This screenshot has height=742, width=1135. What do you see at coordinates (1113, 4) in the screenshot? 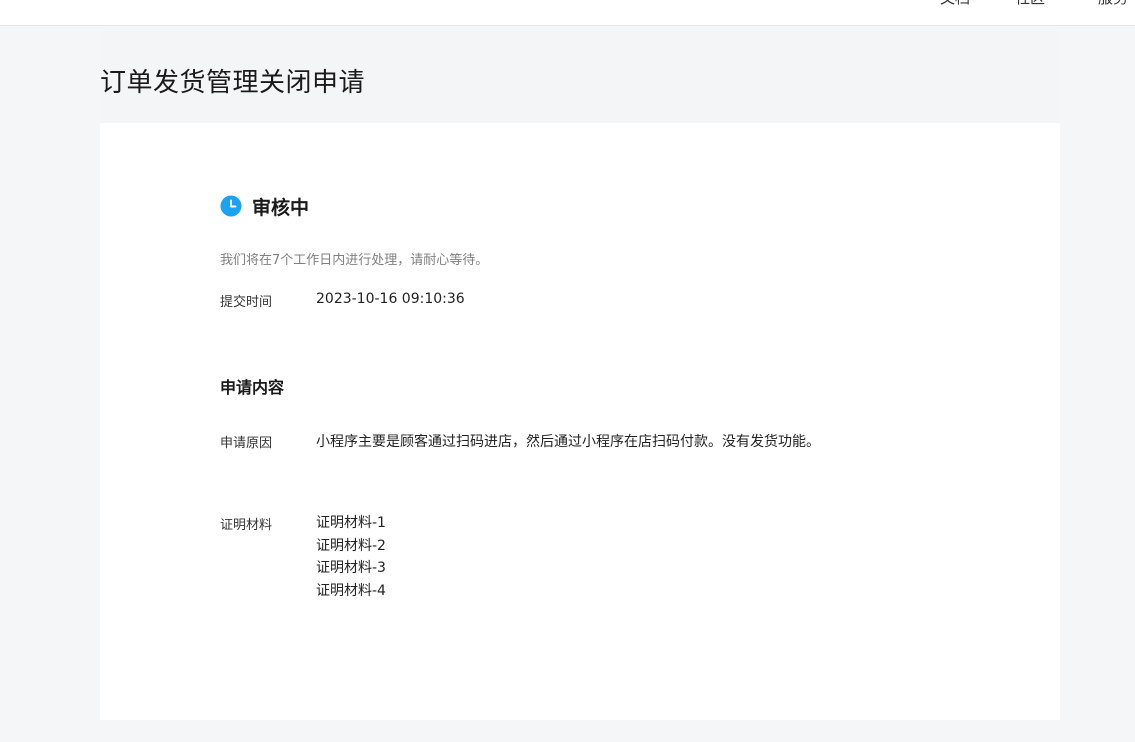
I see `nav-item-services: 服务` at bounding box center [1113, 4].